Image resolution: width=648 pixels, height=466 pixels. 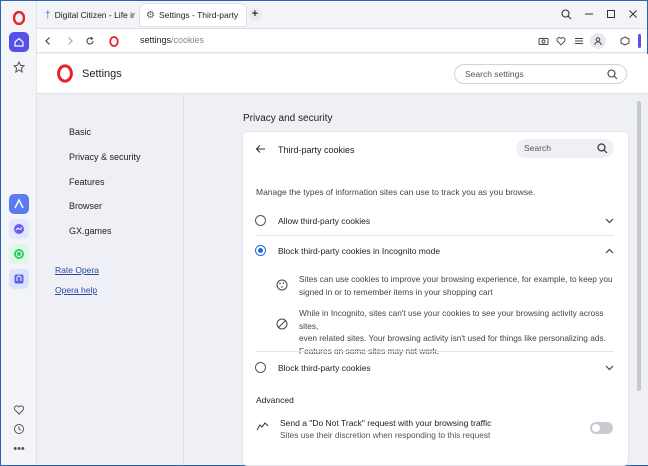 What do you see at coordinates (80, 132) in the screenshot?
I see `nav-basic: Basic` at bounding box center [80, 132].